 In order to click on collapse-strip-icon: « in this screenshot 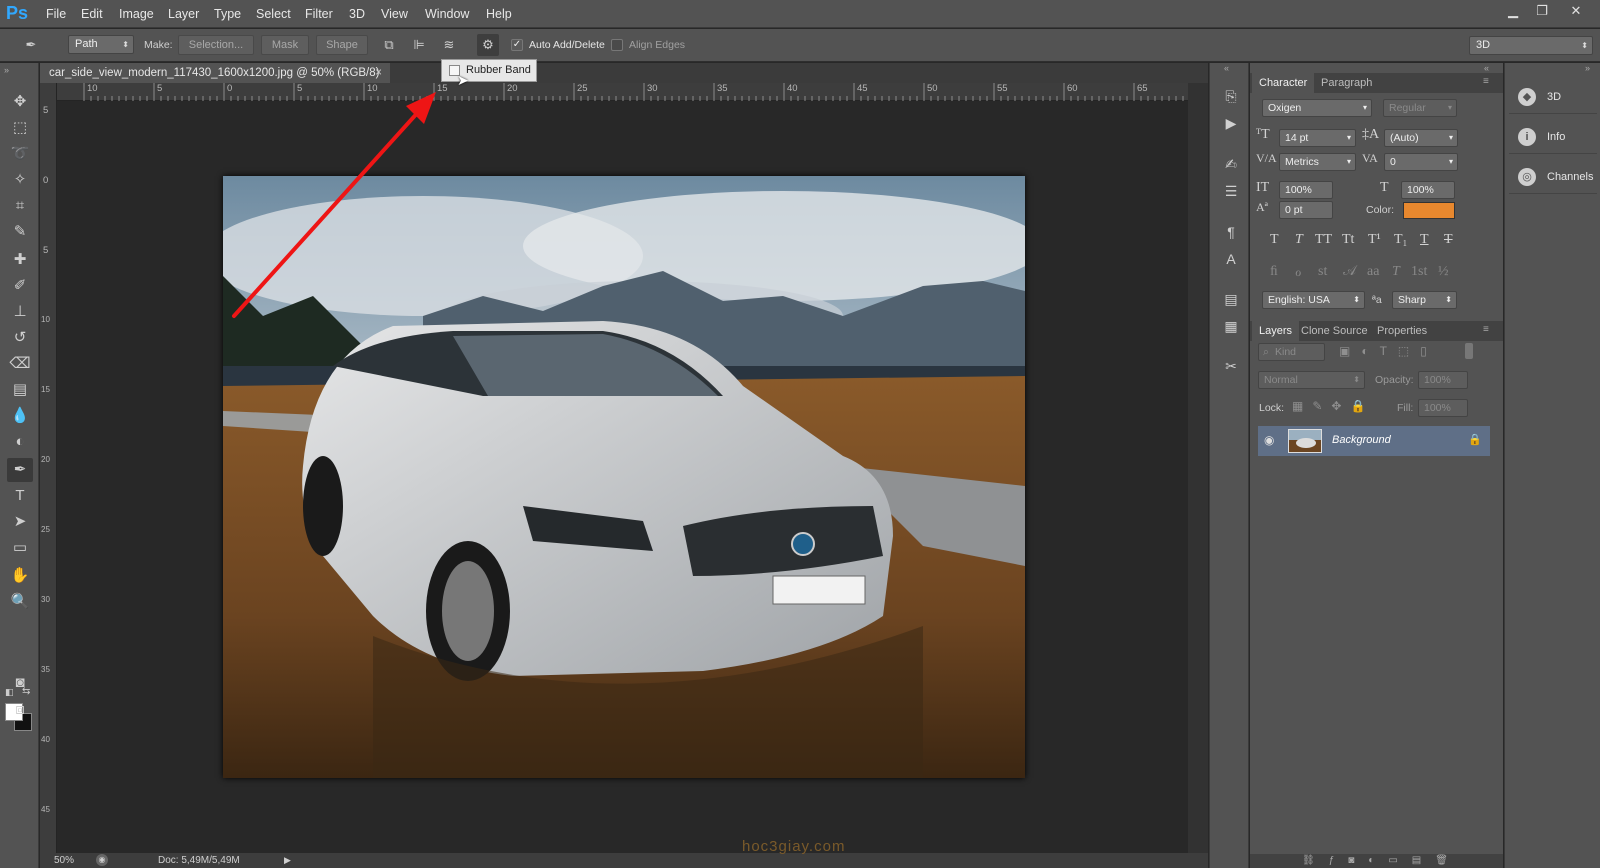, I will do `click(1226, 68)`.